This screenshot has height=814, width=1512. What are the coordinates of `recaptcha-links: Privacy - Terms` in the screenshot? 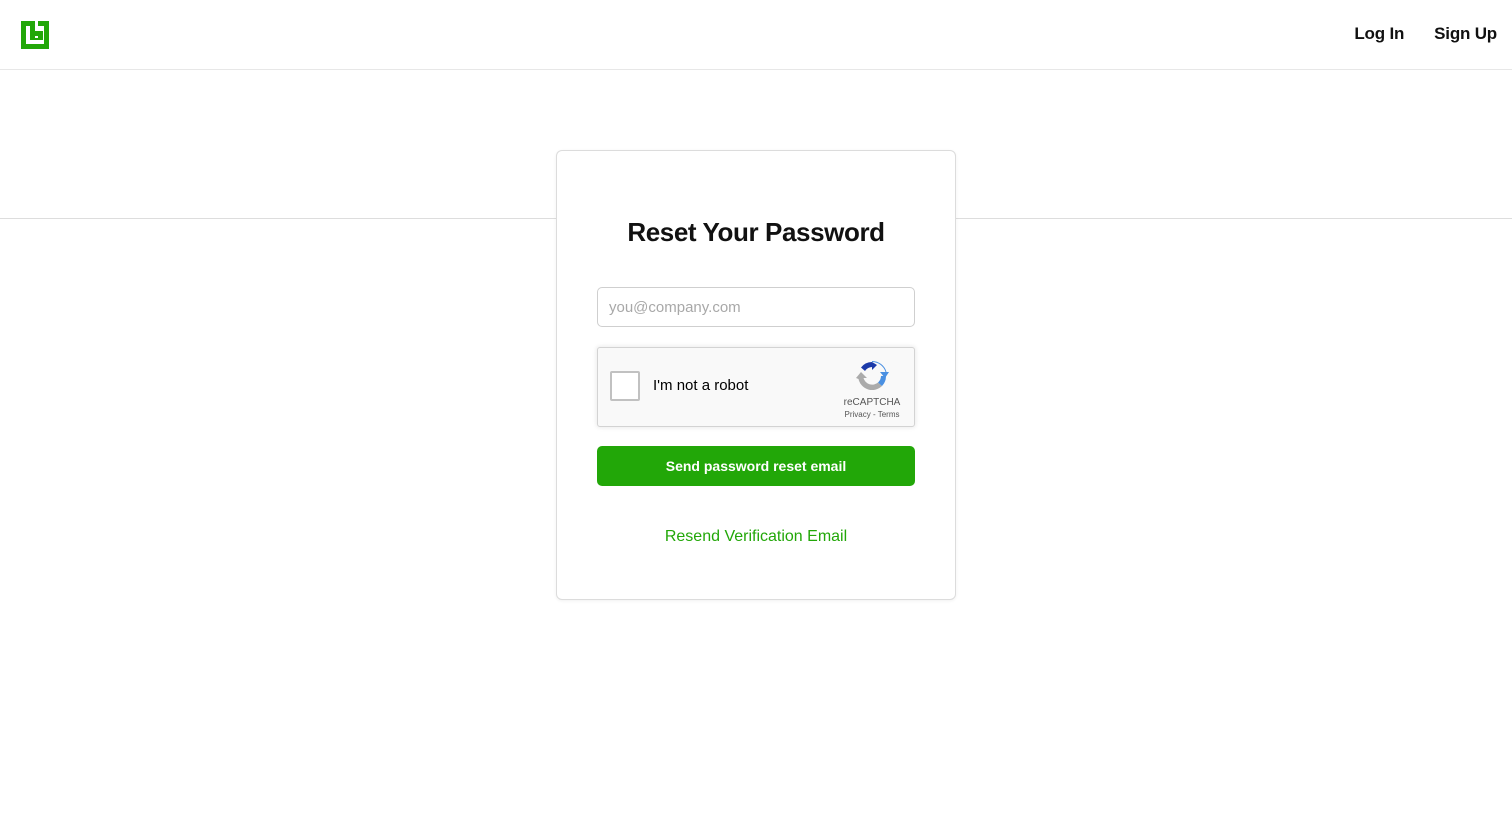 It's located at (872, 415).